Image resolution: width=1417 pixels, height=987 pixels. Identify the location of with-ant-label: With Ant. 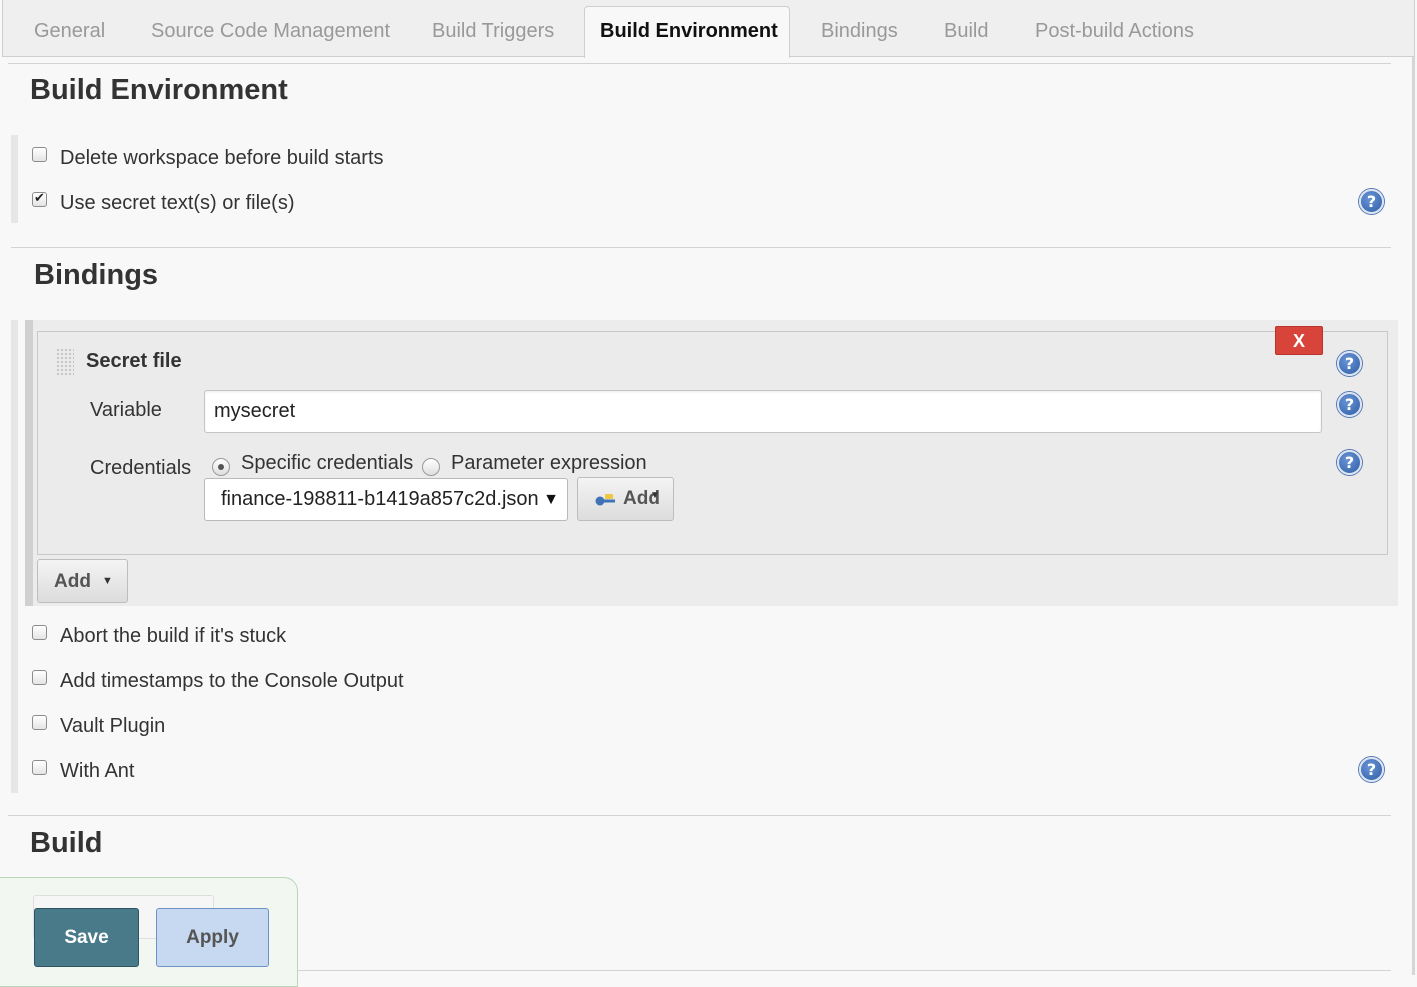
(97, 771).